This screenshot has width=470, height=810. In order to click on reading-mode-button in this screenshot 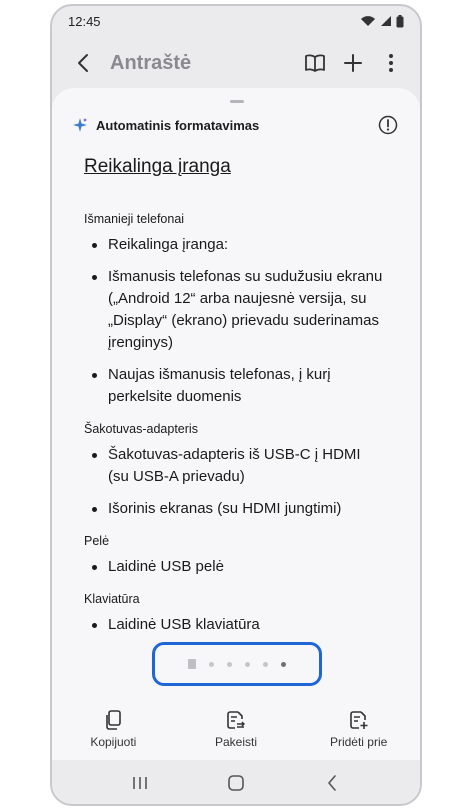, I will do `click(315, 63)`.